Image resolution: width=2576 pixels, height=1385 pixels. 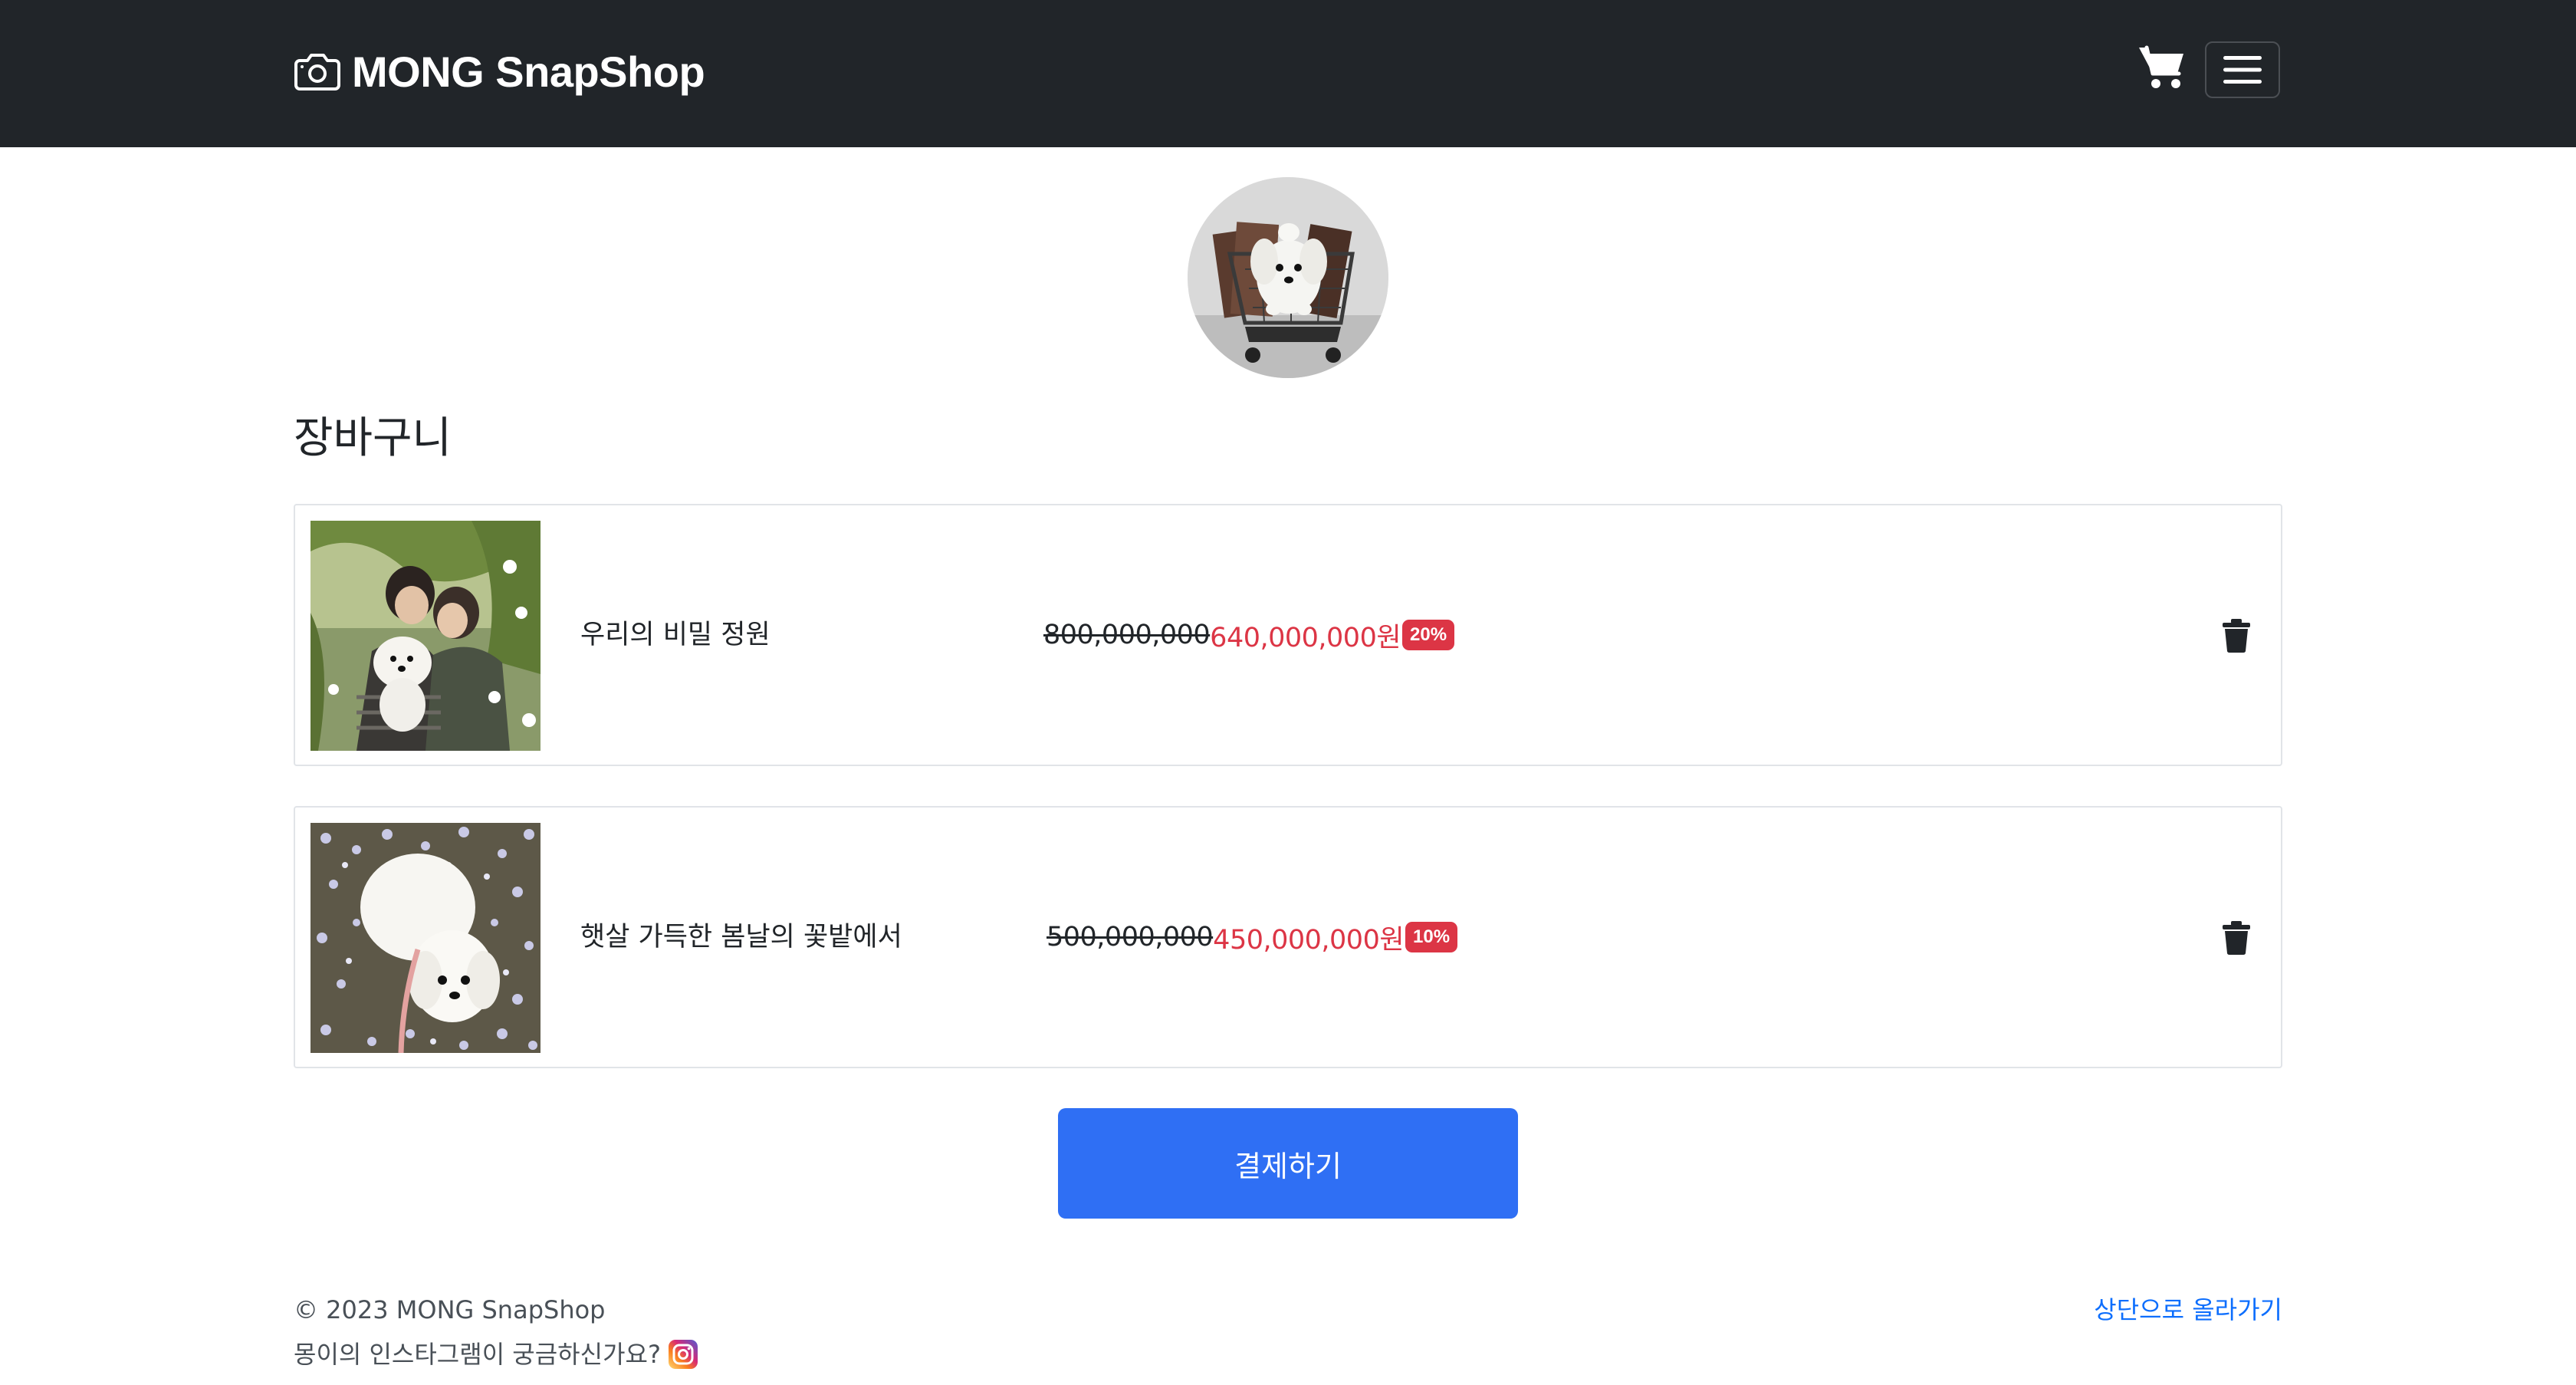 I want to click on instagram-link, so click(x=683, y=1355).